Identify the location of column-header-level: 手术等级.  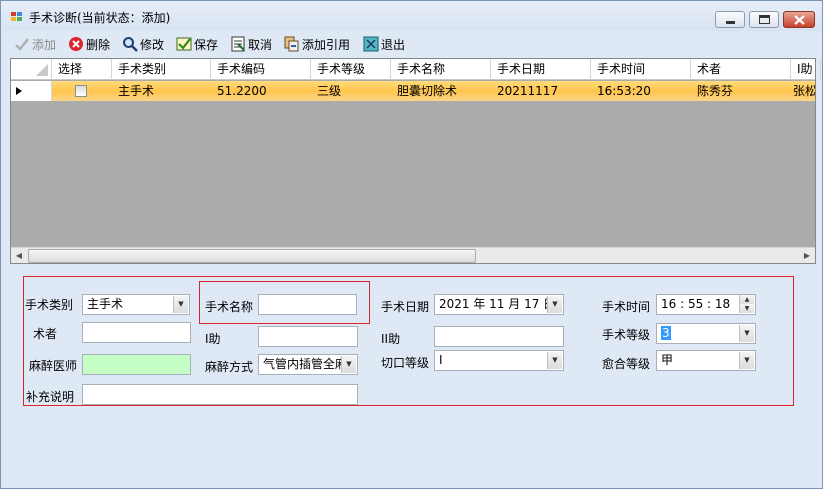
(351, 69).